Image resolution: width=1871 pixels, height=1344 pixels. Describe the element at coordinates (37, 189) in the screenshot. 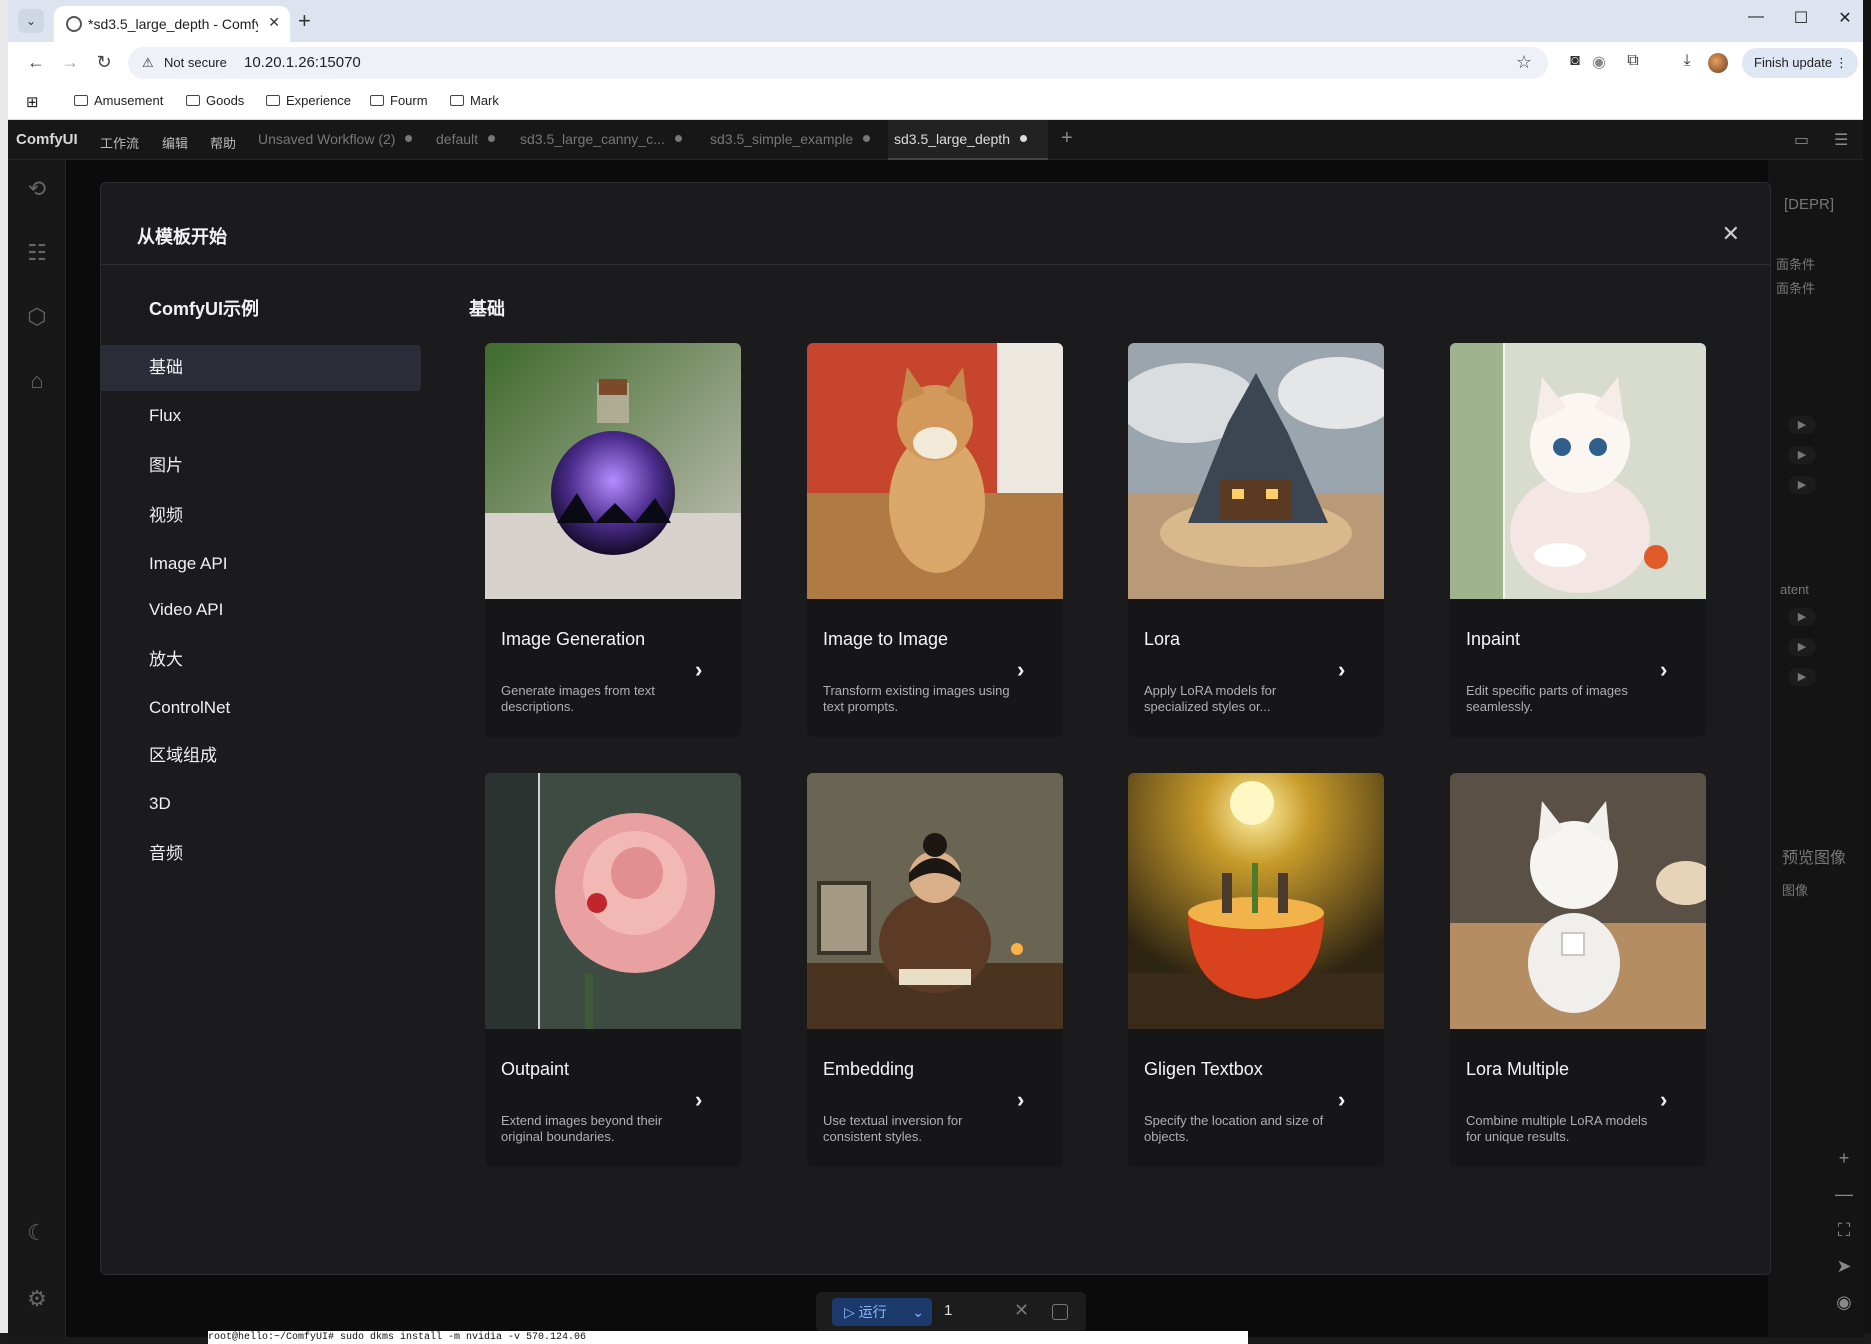

I see `queue-history-icon: ⟲` at that location.